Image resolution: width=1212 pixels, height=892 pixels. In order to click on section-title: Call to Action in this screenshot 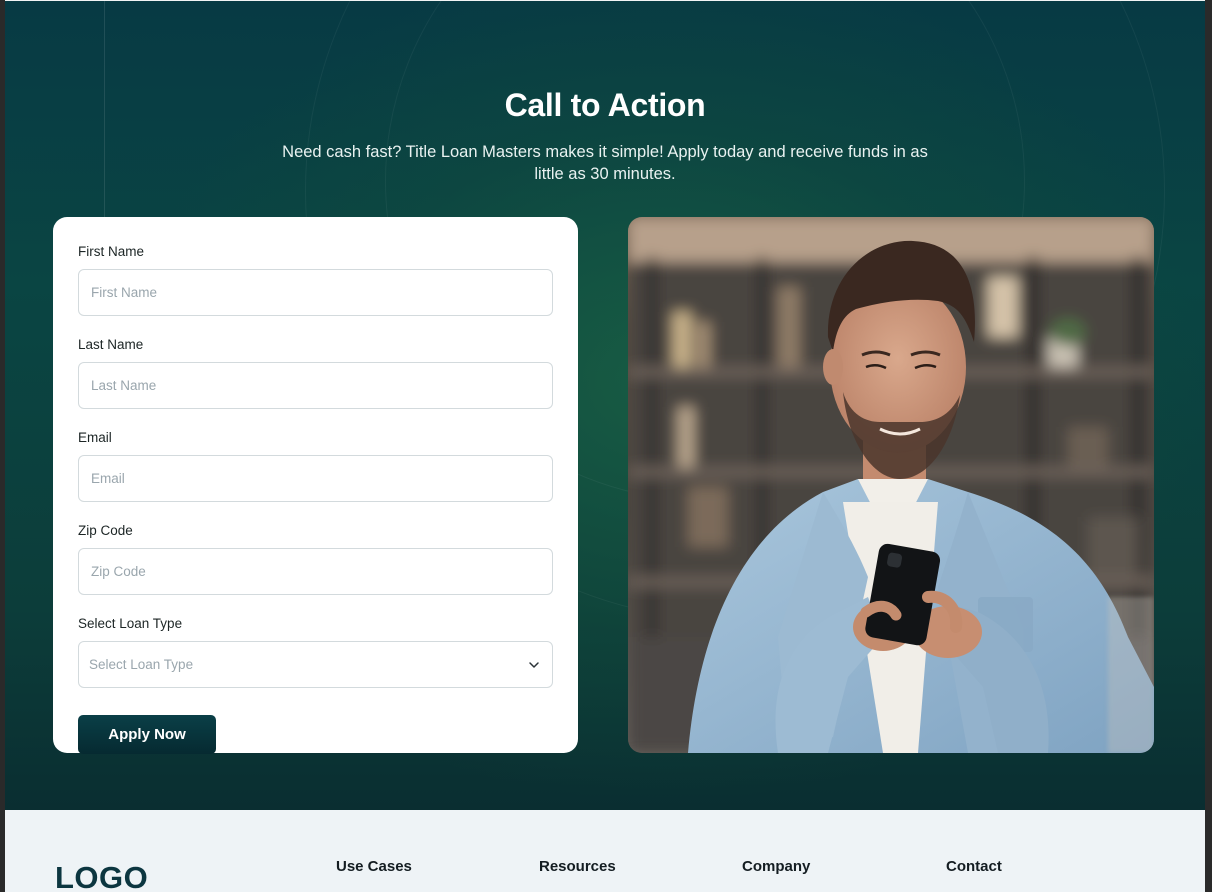, I will do `click(605, 105)`.